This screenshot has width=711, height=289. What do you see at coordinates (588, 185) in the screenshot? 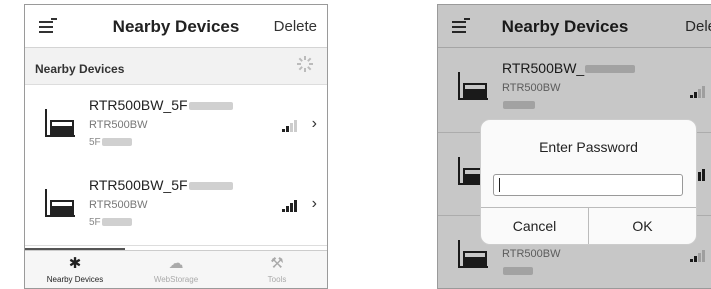
I see `password-input` at bounding box center [588, 185].